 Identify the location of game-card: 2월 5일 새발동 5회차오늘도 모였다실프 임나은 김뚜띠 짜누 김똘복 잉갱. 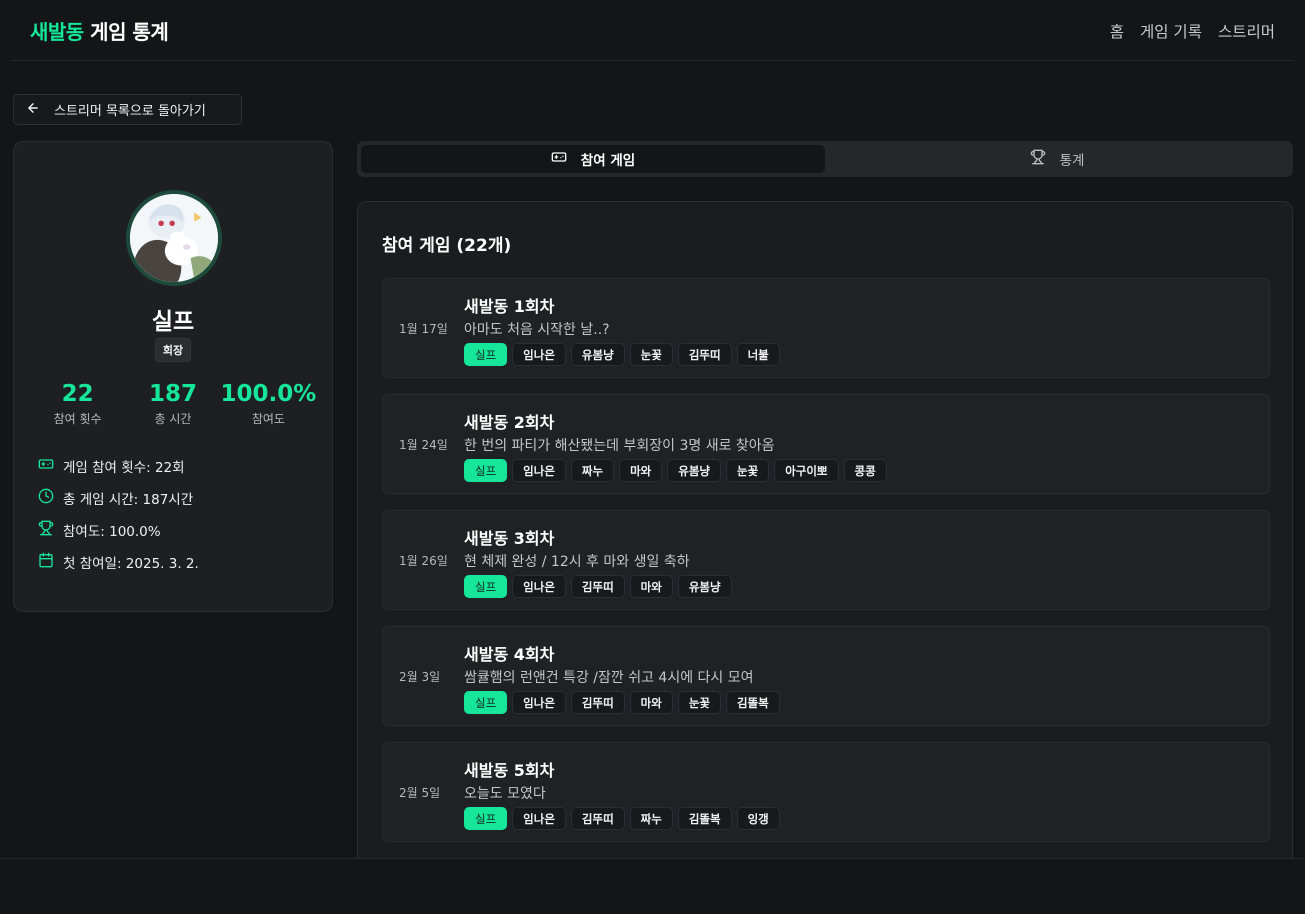
(826, 792).